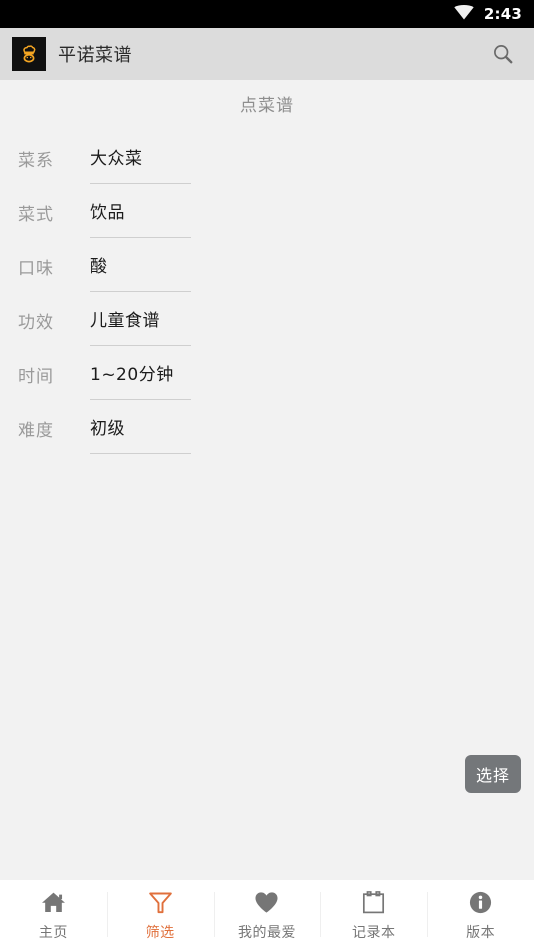 This screenshot has width=534, height=949. Describe the element at coordinates (53, 902) in the screenshot. I see `home-icon` at that location.